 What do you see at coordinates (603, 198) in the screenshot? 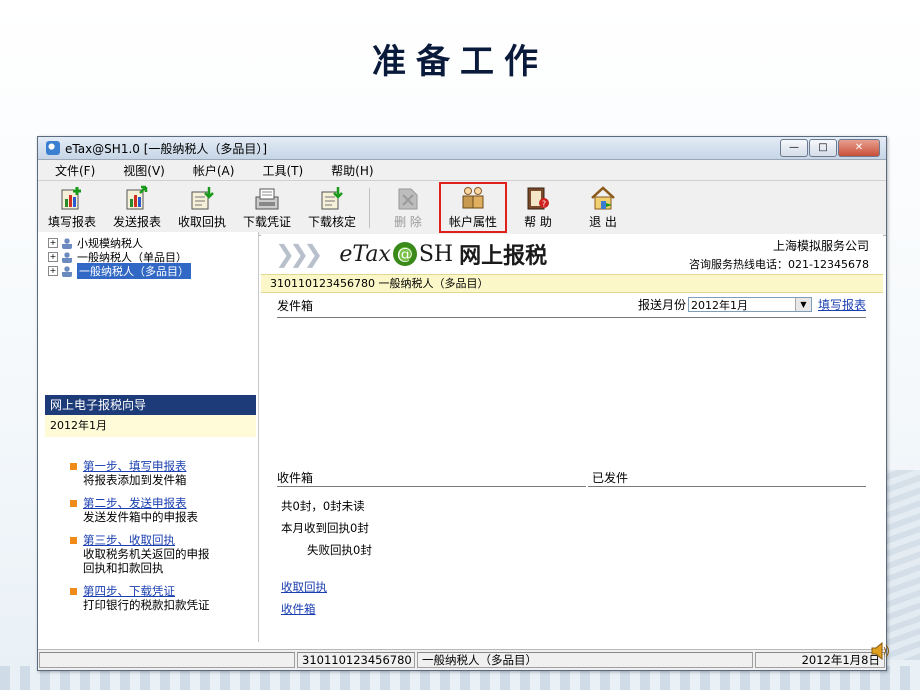
I see `exit-icon` at bounding box center [603, 198].